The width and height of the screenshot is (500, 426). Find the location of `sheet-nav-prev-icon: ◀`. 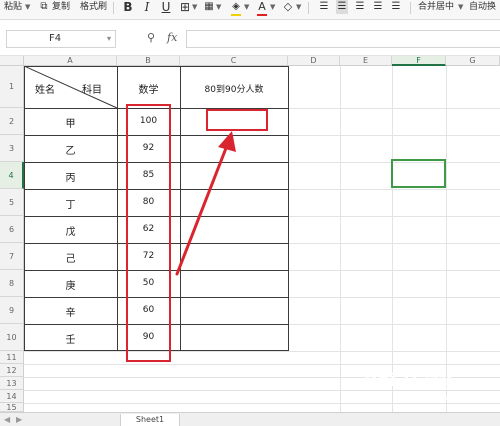

sheet-nav-prev-icon: ◀ is located at coordinates (7, 420).